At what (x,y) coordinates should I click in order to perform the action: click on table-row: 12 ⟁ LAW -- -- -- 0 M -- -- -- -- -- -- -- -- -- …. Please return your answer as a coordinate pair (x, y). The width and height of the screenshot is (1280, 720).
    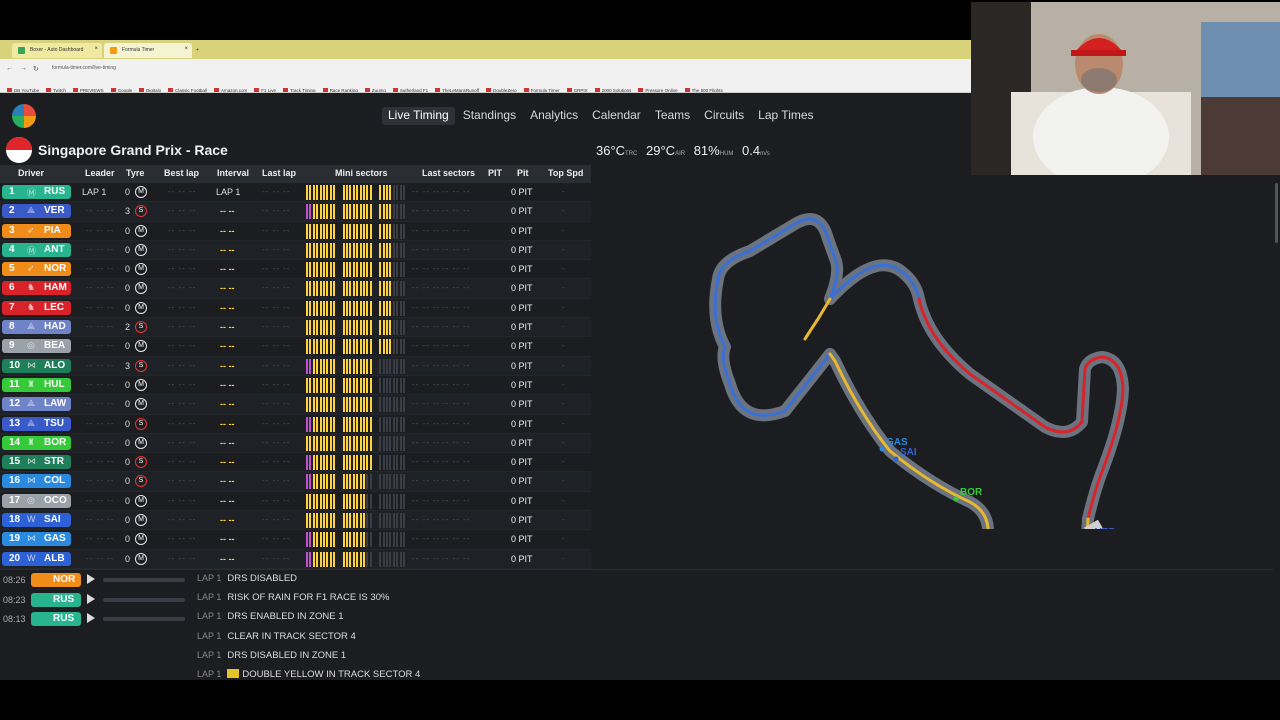
    Looking at the image, I should click on (295, 405).